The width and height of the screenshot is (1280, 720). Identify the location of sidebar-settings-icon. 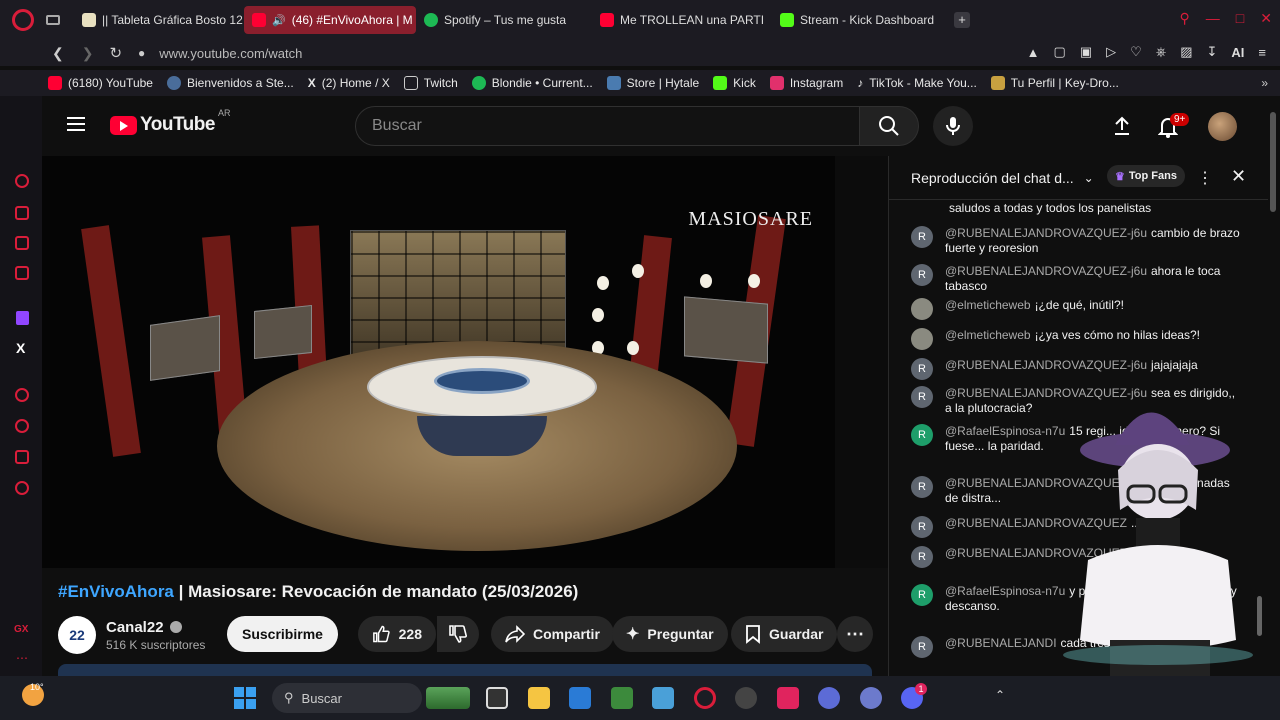
(22, 488).